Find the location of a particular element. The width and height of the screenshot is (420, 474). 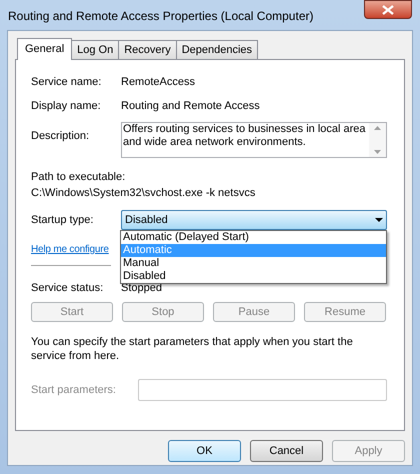

tab: General is located at coordinates (44, 49).